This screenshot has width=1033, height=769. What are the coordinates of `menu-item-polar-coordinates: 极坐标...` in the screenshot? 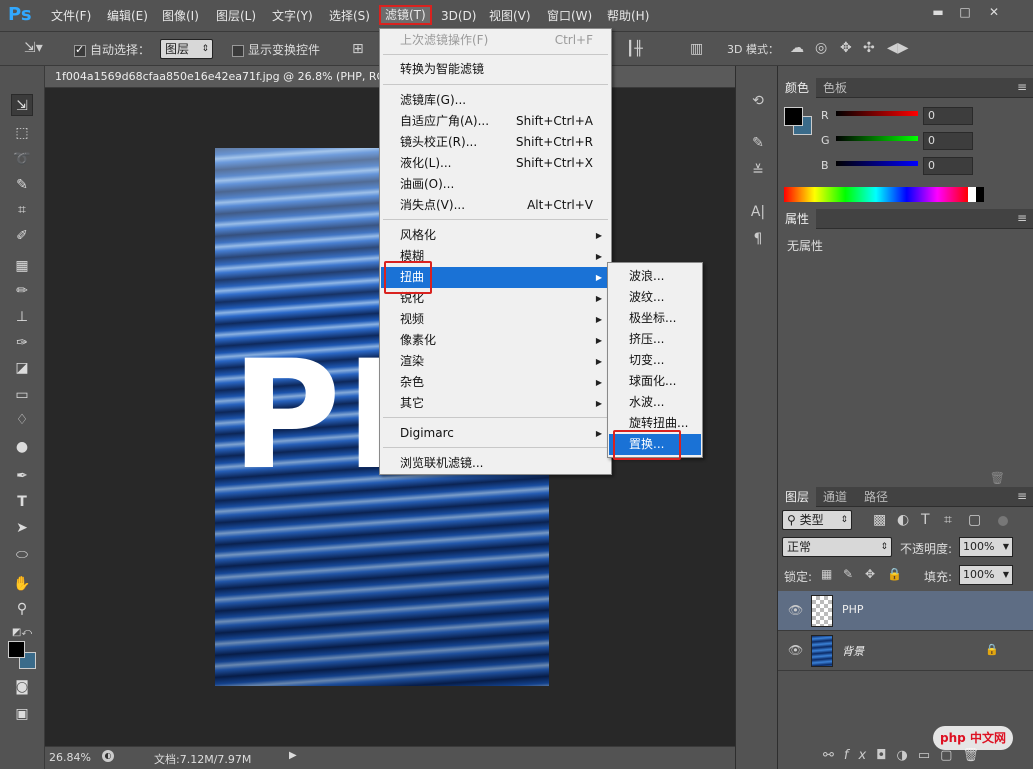 It's located at (655, 318).